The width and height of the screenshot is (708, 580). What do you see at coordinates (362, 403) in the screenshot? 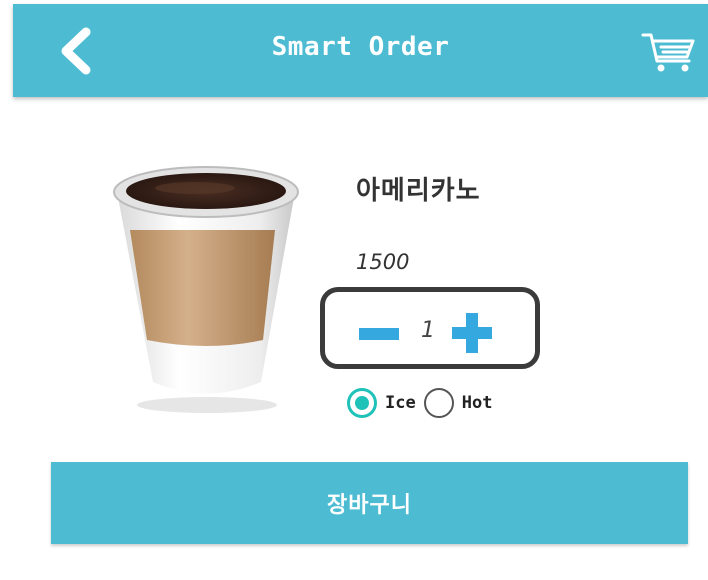
I see `ice-radio` at bounding box center [362, 403].